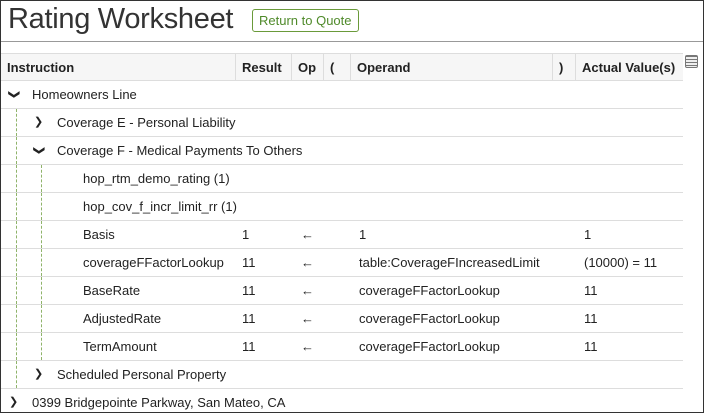 This screenshot has width=704, height=413. Describe the element at coordinates (342, 123) in the screenshot. I see `table-row: ❯ Coverage E - Personal Liability` at that location.